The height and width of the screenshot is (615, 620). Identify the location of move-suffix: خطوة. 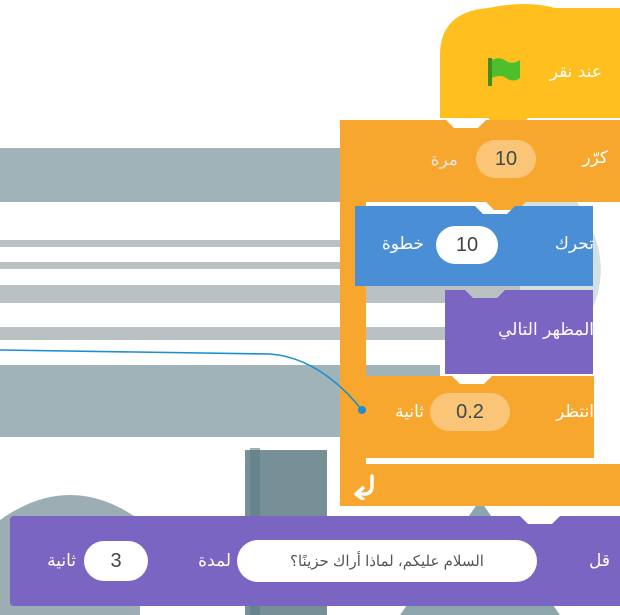
(402, 244).